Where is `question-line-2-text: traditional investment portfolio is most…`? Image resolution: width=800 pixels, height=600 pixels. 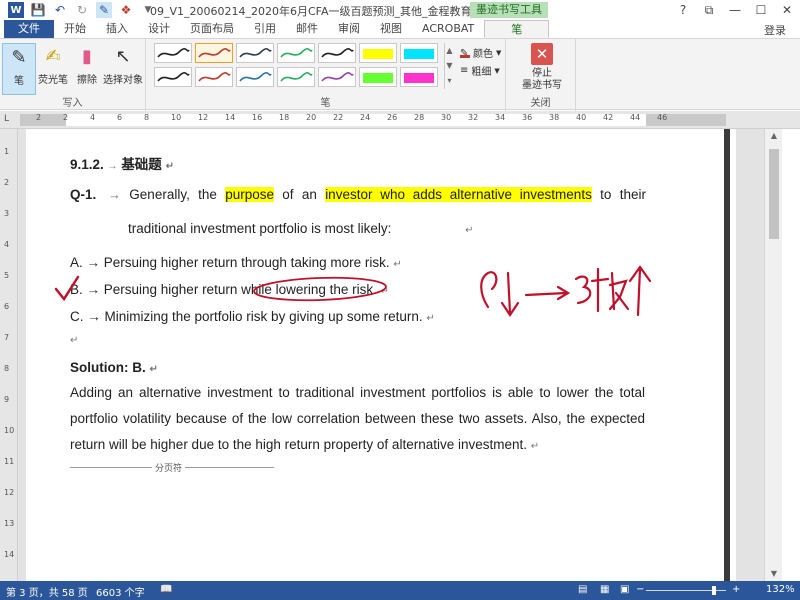
question-line-2-text: traditional investment portfolio is most… is located at coordinates (260, 228).